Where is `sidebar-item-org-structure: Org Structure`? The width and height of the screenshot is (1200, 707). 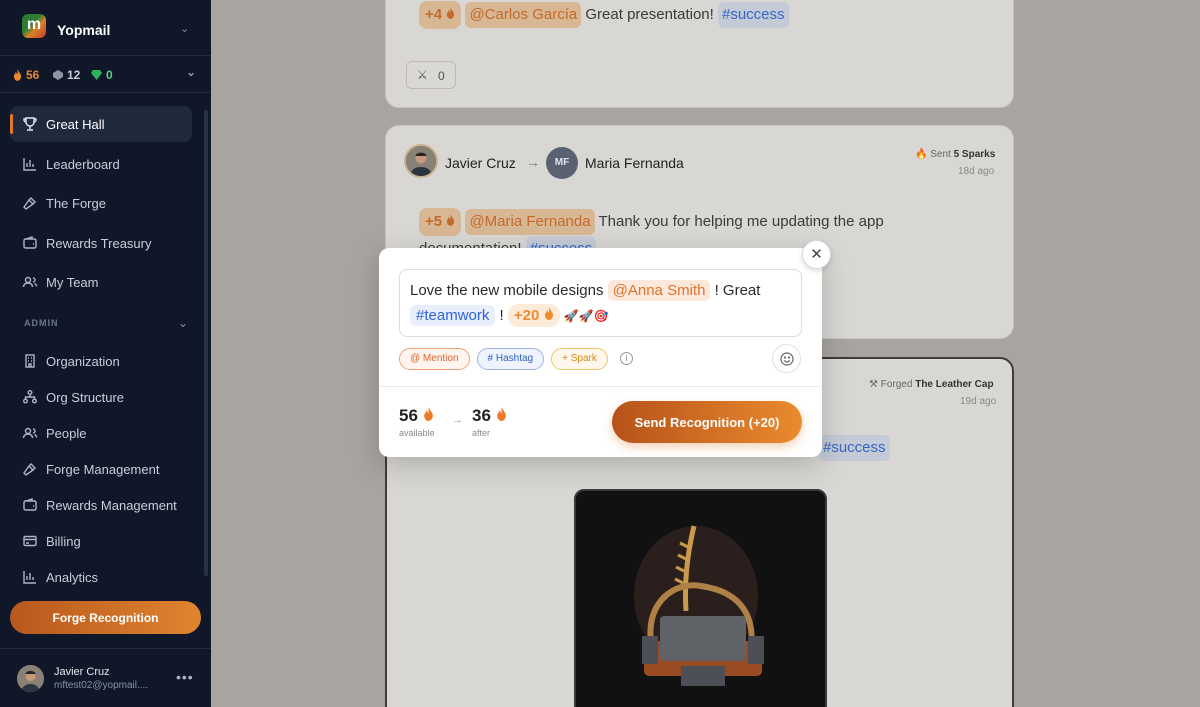
sidebar-item-org-structure: Org Structure is located at coordinates (101, 397).